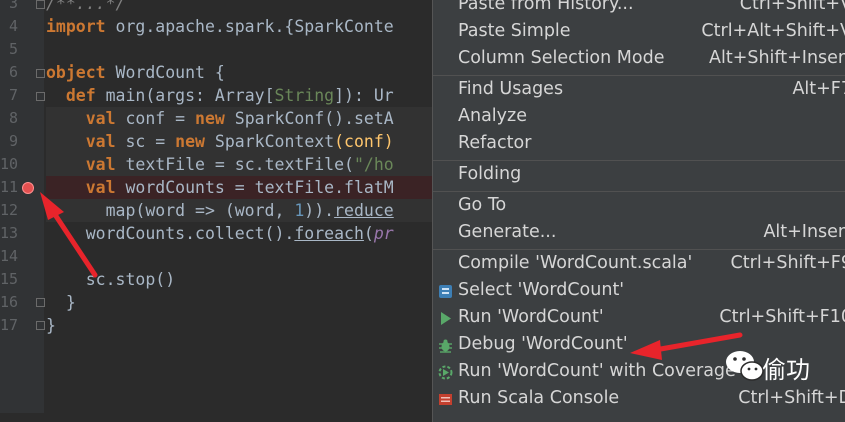  I want to click on code-text: SparkContext, so click(269, 141).